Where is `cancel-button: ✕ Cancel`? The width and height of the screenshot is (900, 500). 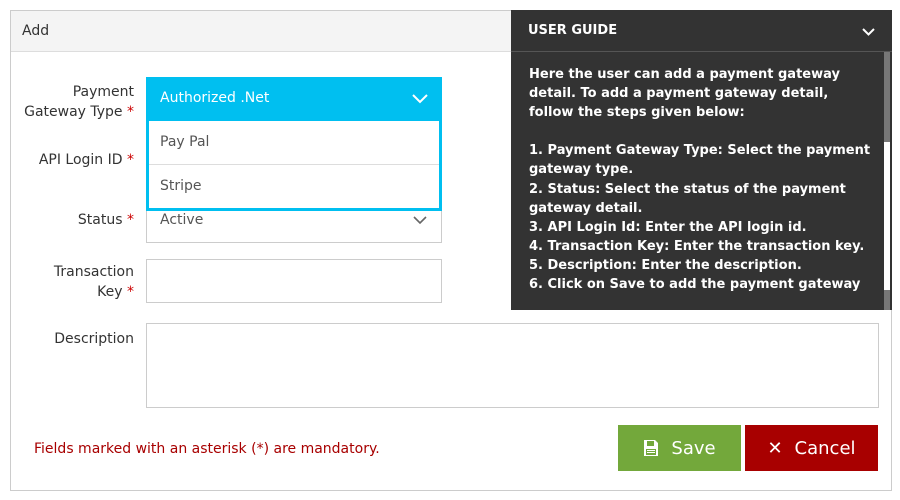
cancel-button: ✕ Cancel is located at coordinates (811, 448).